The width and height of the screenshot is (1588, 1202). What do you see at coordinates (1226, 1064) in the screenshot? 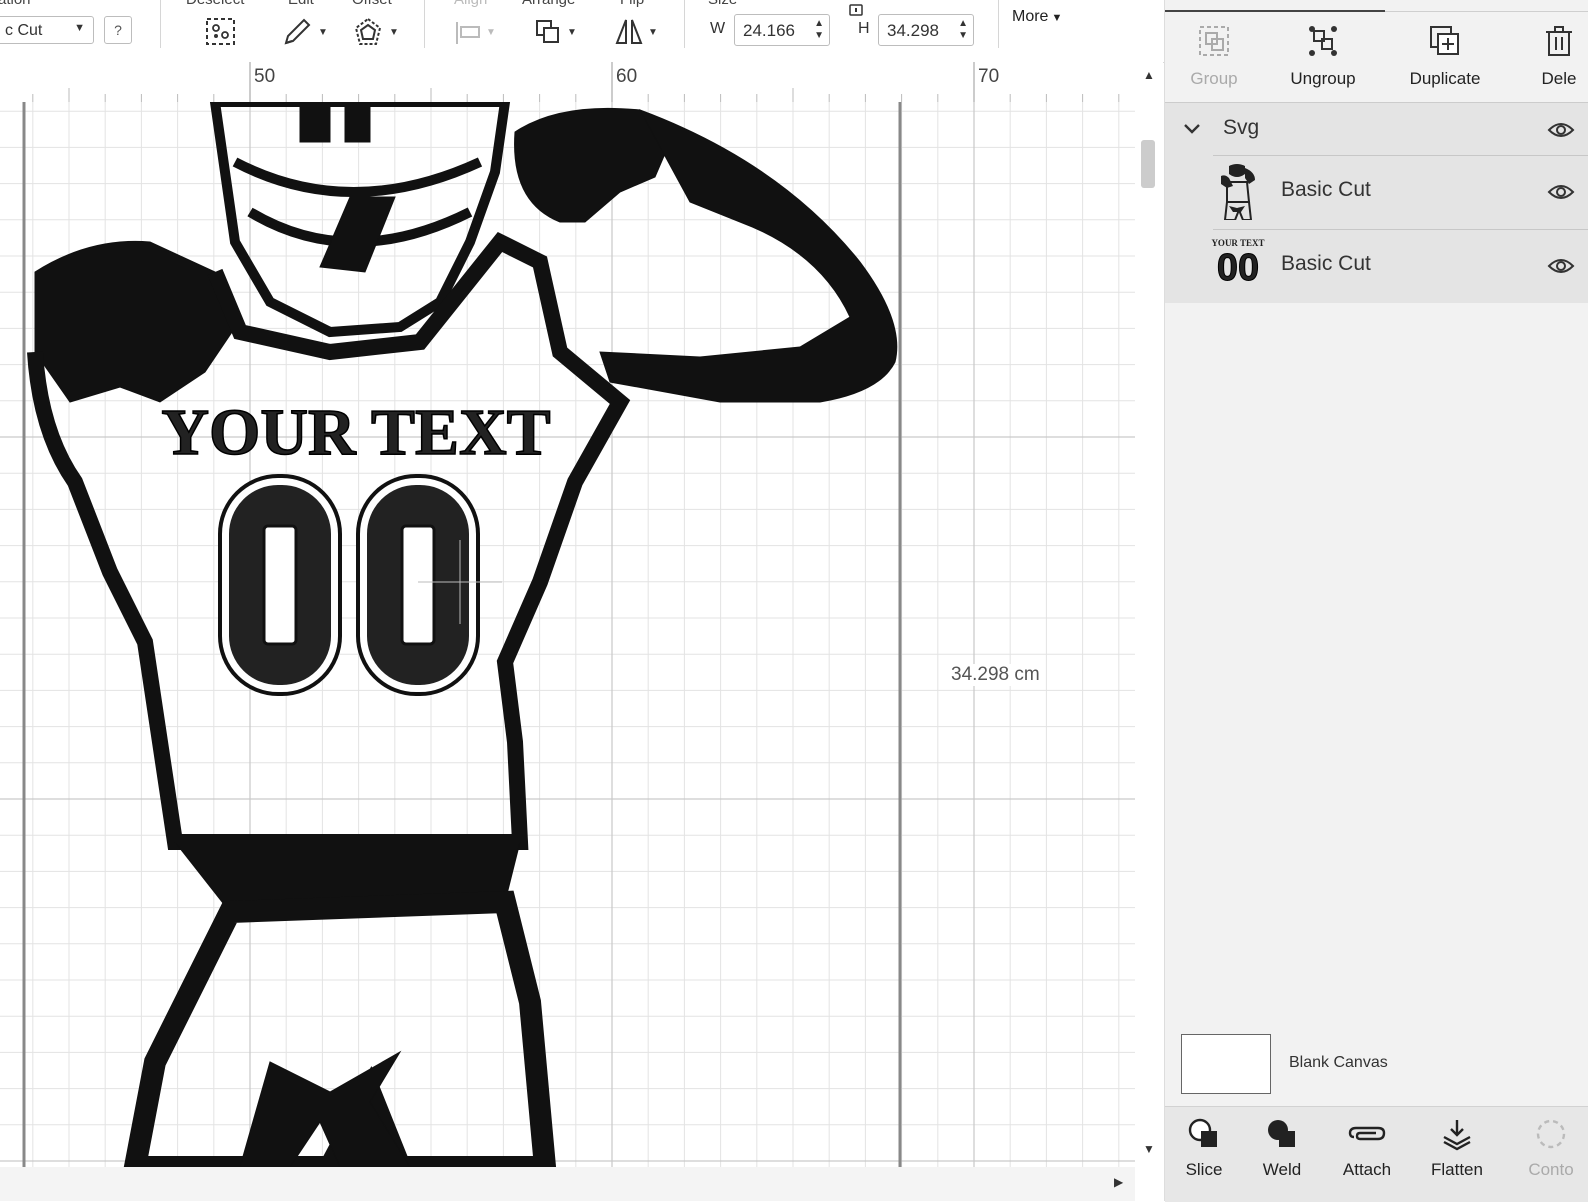
I see `blank-canvas-swatch` at bounding box center [1226, 1064].